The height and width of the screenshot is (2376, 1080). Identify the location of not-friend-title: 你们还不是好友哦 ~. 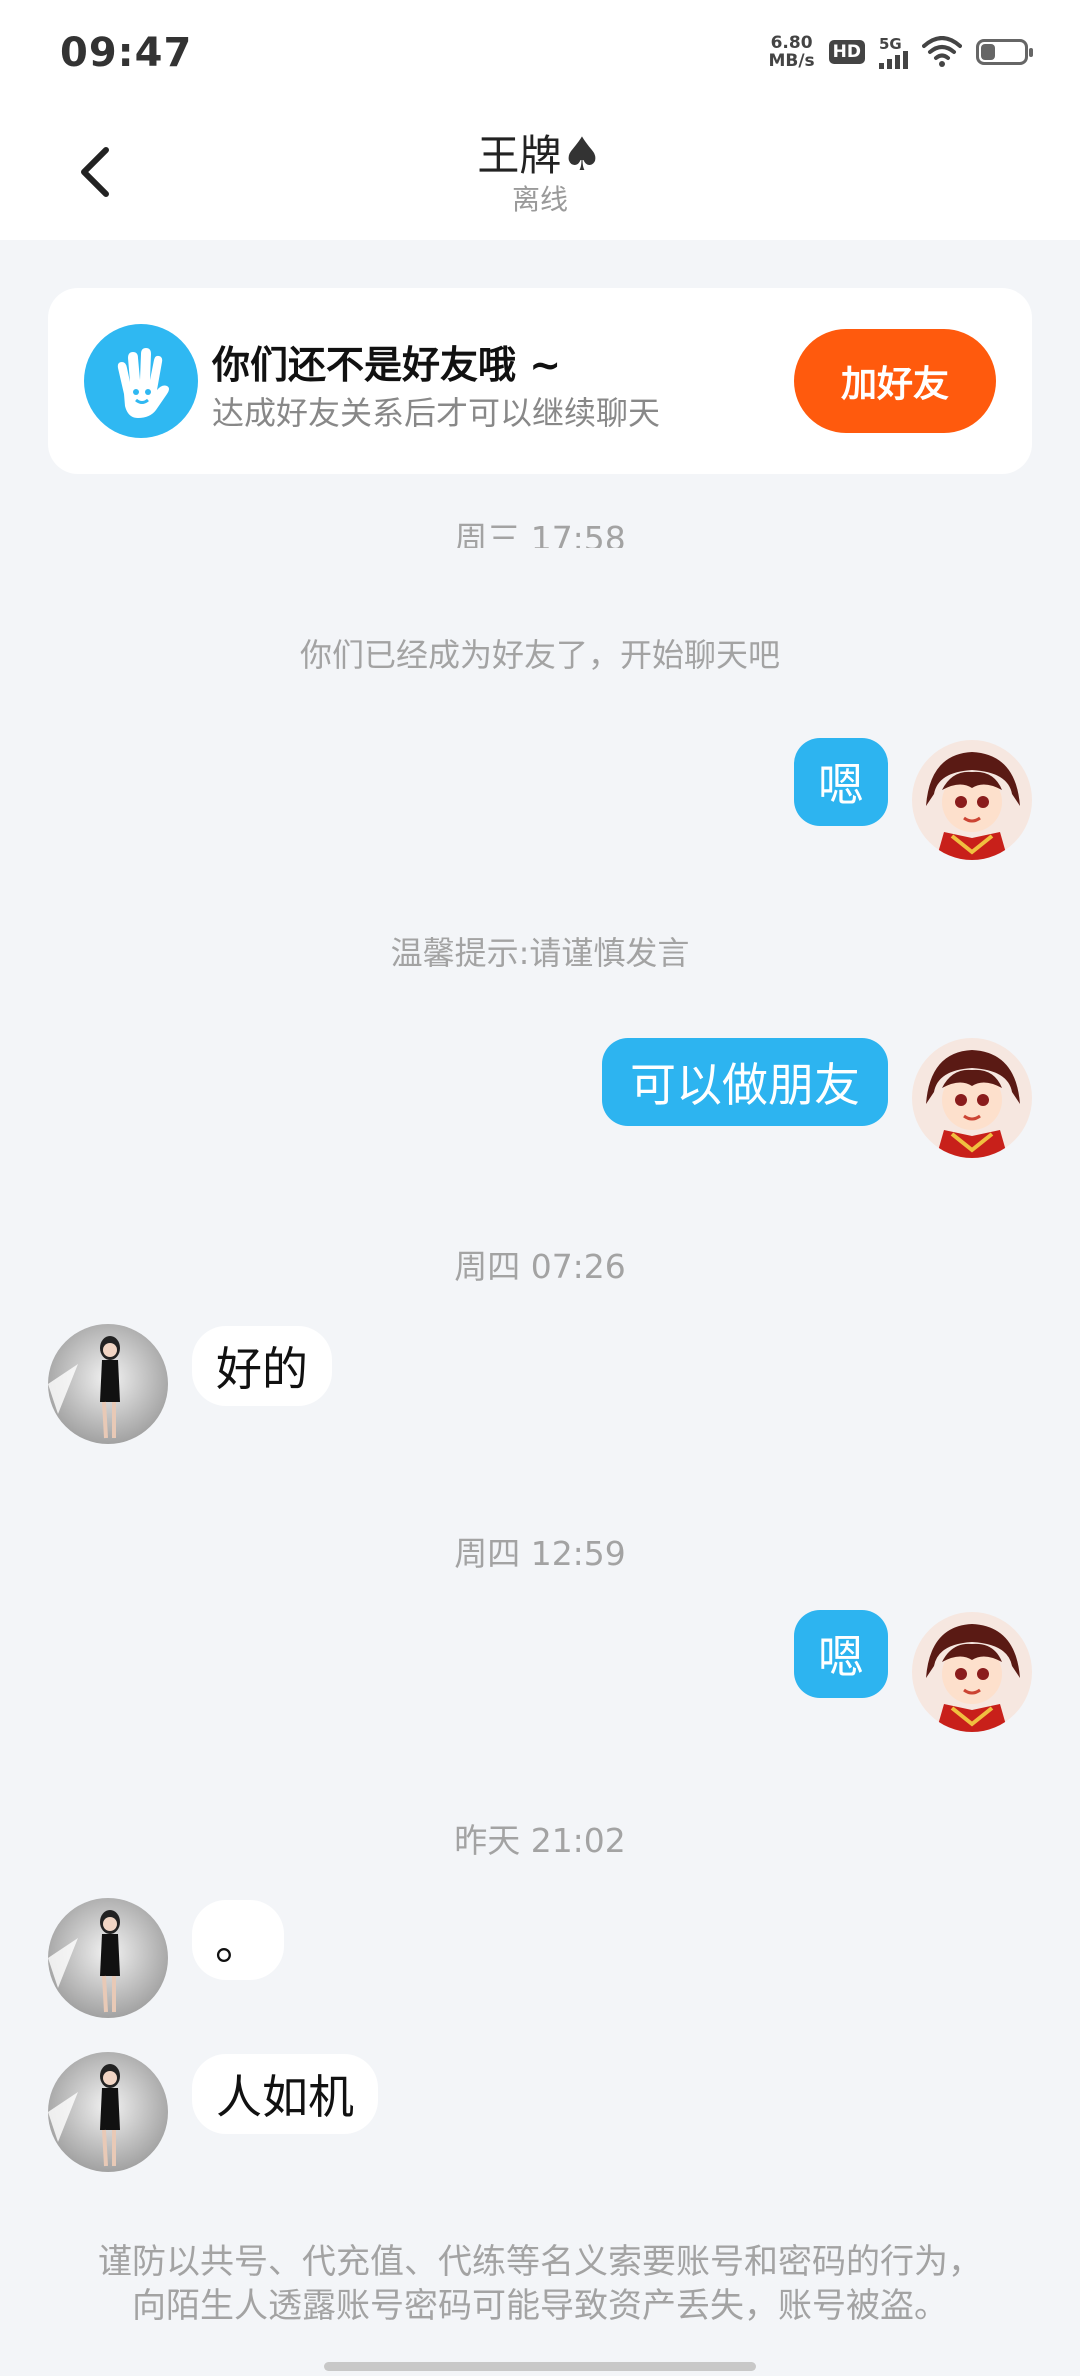
(387, 365).